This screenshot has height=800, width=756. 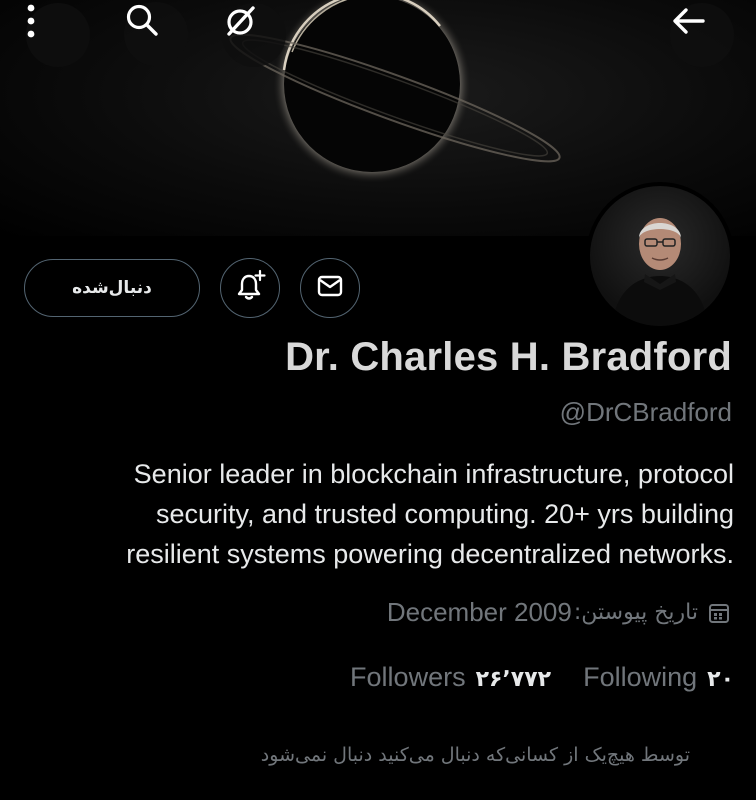 I want to click on message-button, so click(x=330, y=288).